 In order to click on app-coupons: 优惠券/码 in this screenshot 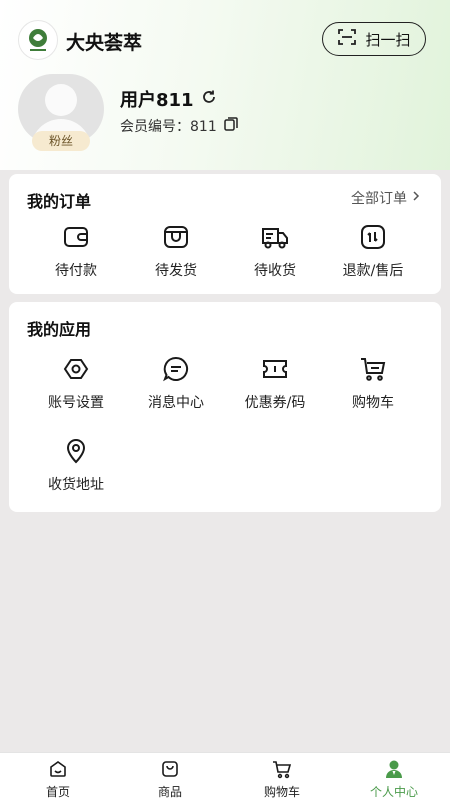, I will do `click(275, 386)`.